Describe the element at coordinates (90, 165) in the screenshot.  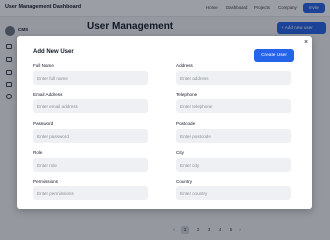
I see `role-input` at that location.